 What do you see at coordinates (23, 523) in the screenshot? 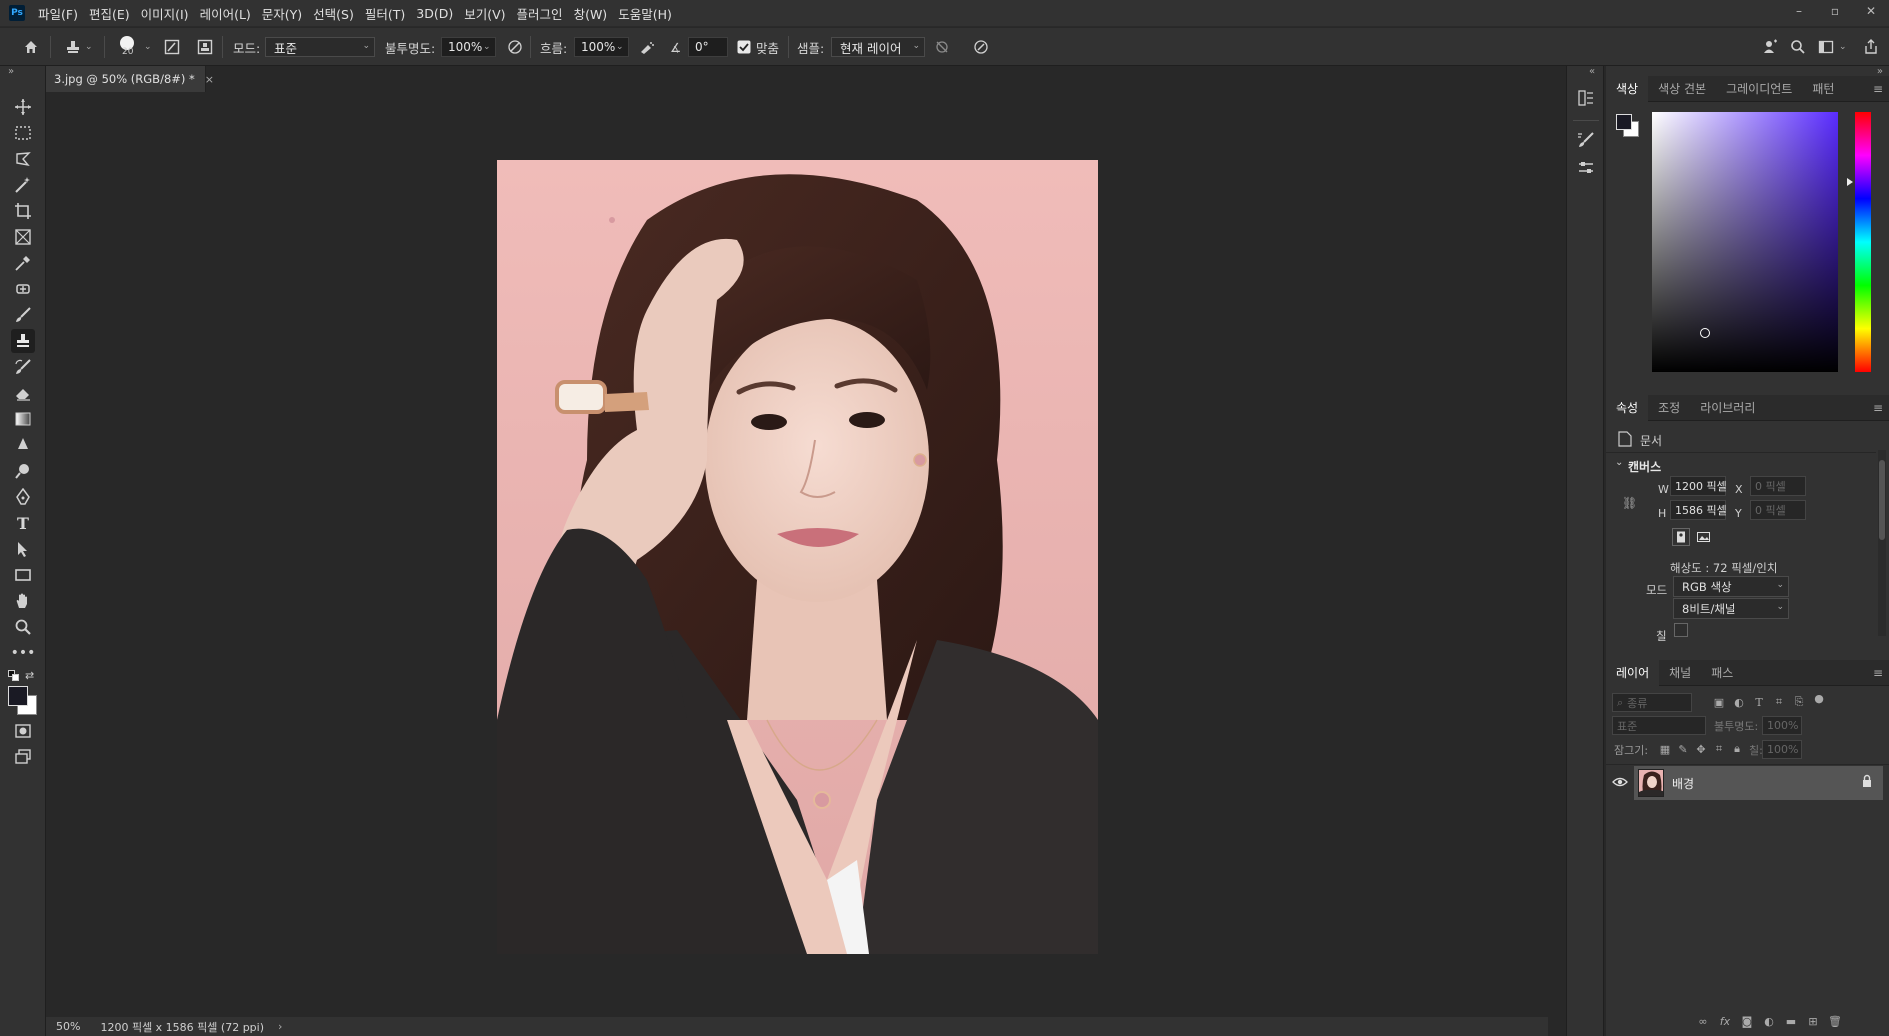
I see `type-tool-icon: T` at bounding box center [23, 523].